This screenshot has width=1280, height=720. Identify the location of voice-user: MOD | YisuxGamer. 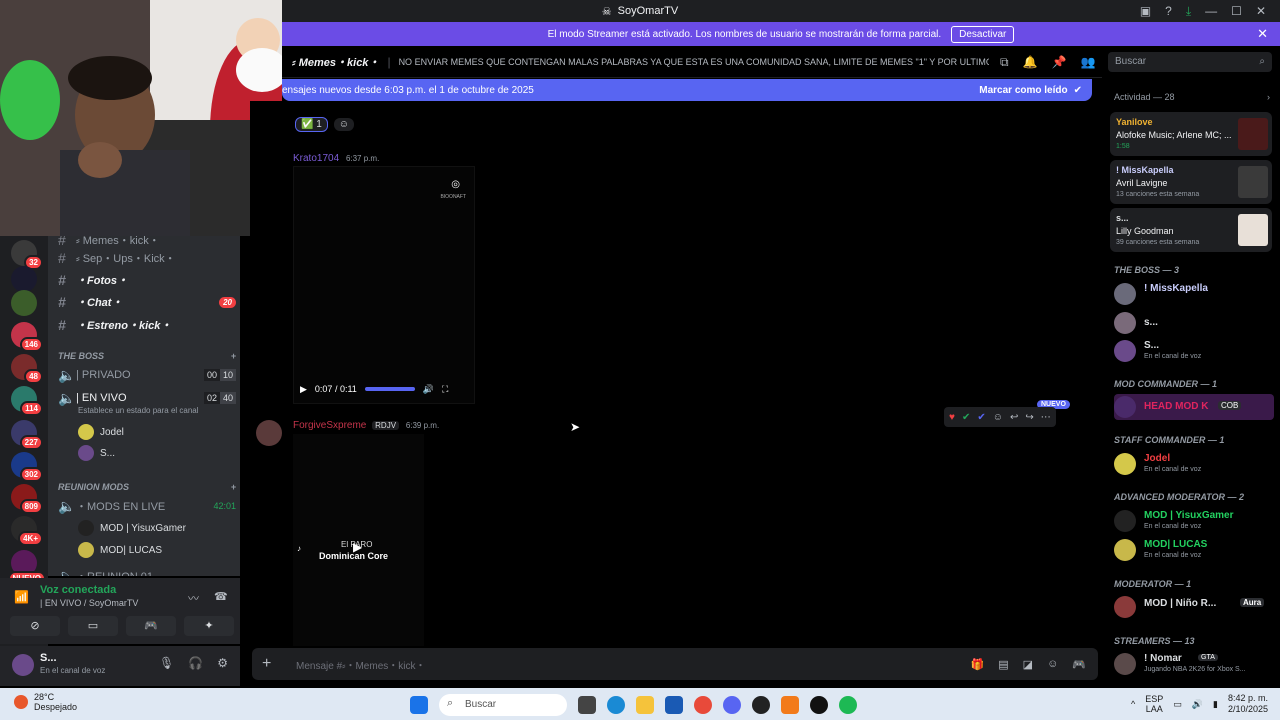
(132, 528).